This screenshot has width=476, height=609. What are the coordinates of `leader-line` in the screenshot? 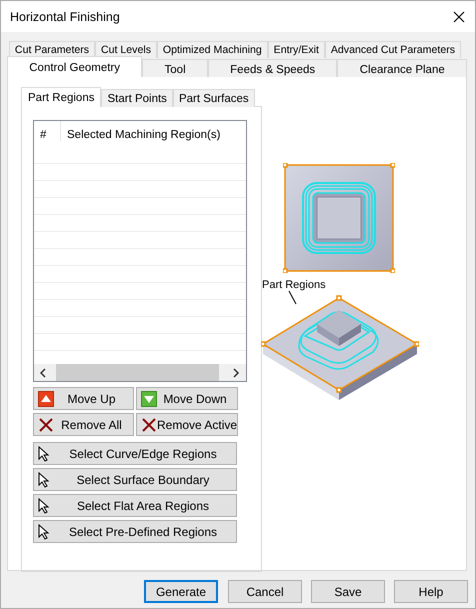 It's located at (293, 298).